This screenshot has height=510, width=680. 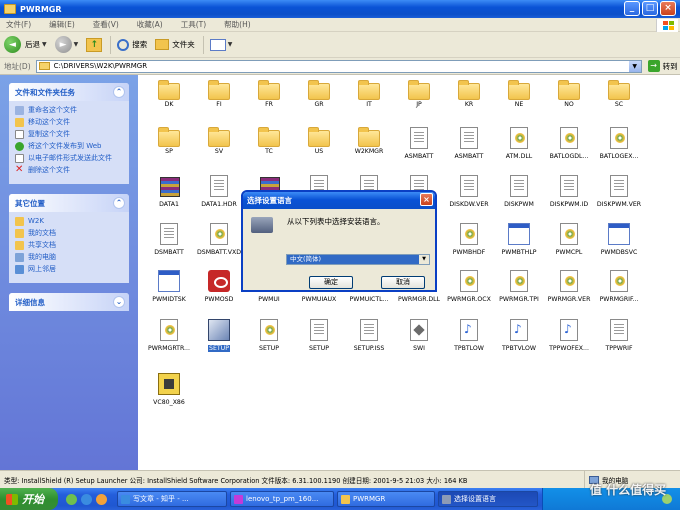 I want to click on window-title-bar: PWRMGR _ □ ×, so click(x=340, y=9).